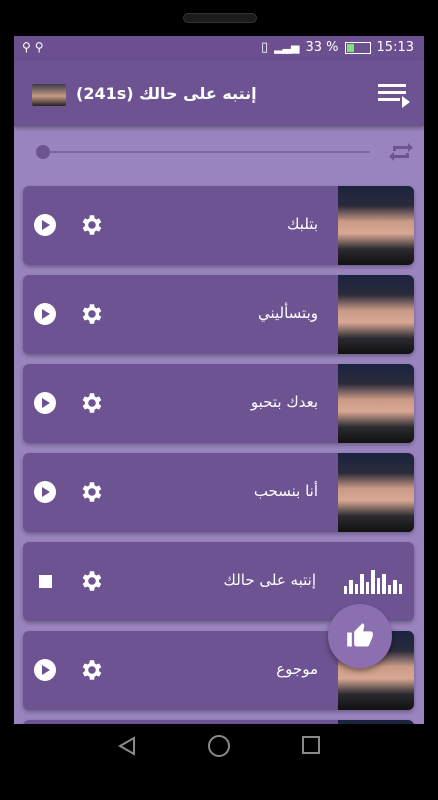  Describe the element at coordinates (373, 582) in the screenshot. I see `equalizer-icon` at that location.